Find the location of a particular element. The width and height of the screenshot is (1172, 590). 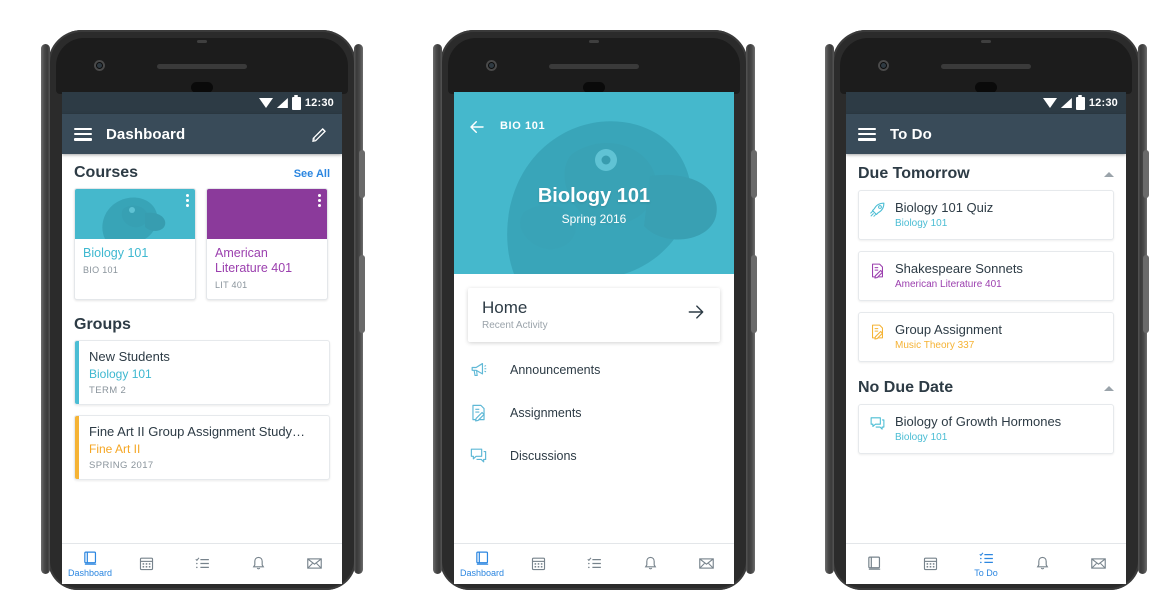

group-course: Biology 101 is located at coordinates (120, 374).